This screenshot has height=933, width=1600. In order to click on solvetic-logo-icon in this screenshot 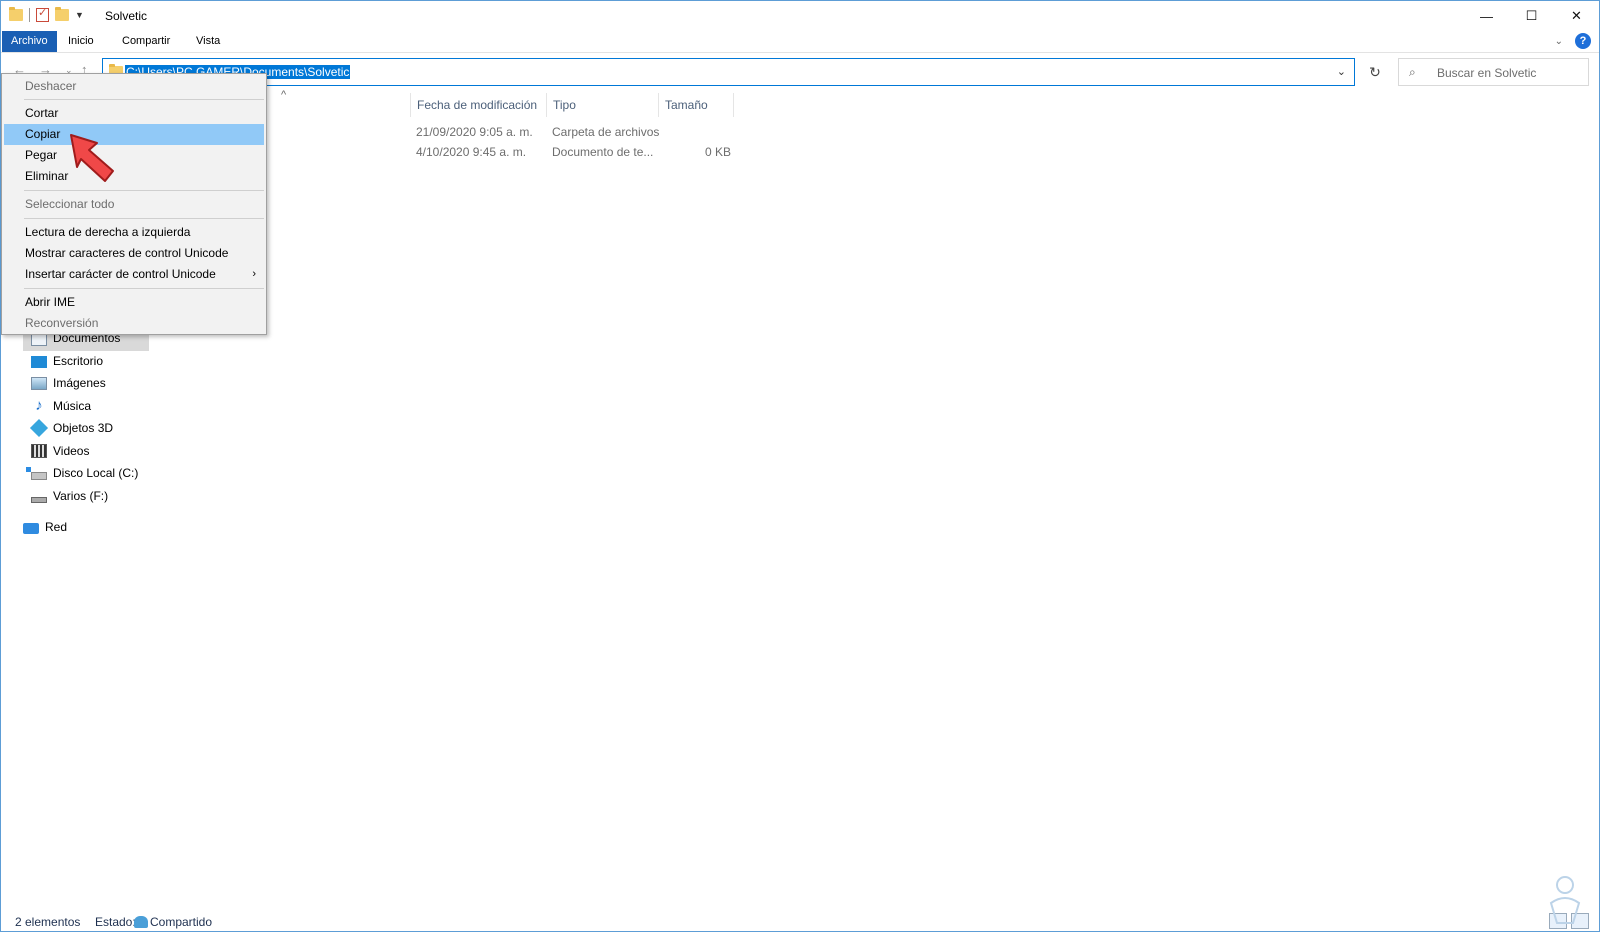, I will do `click(1565, 900)`.